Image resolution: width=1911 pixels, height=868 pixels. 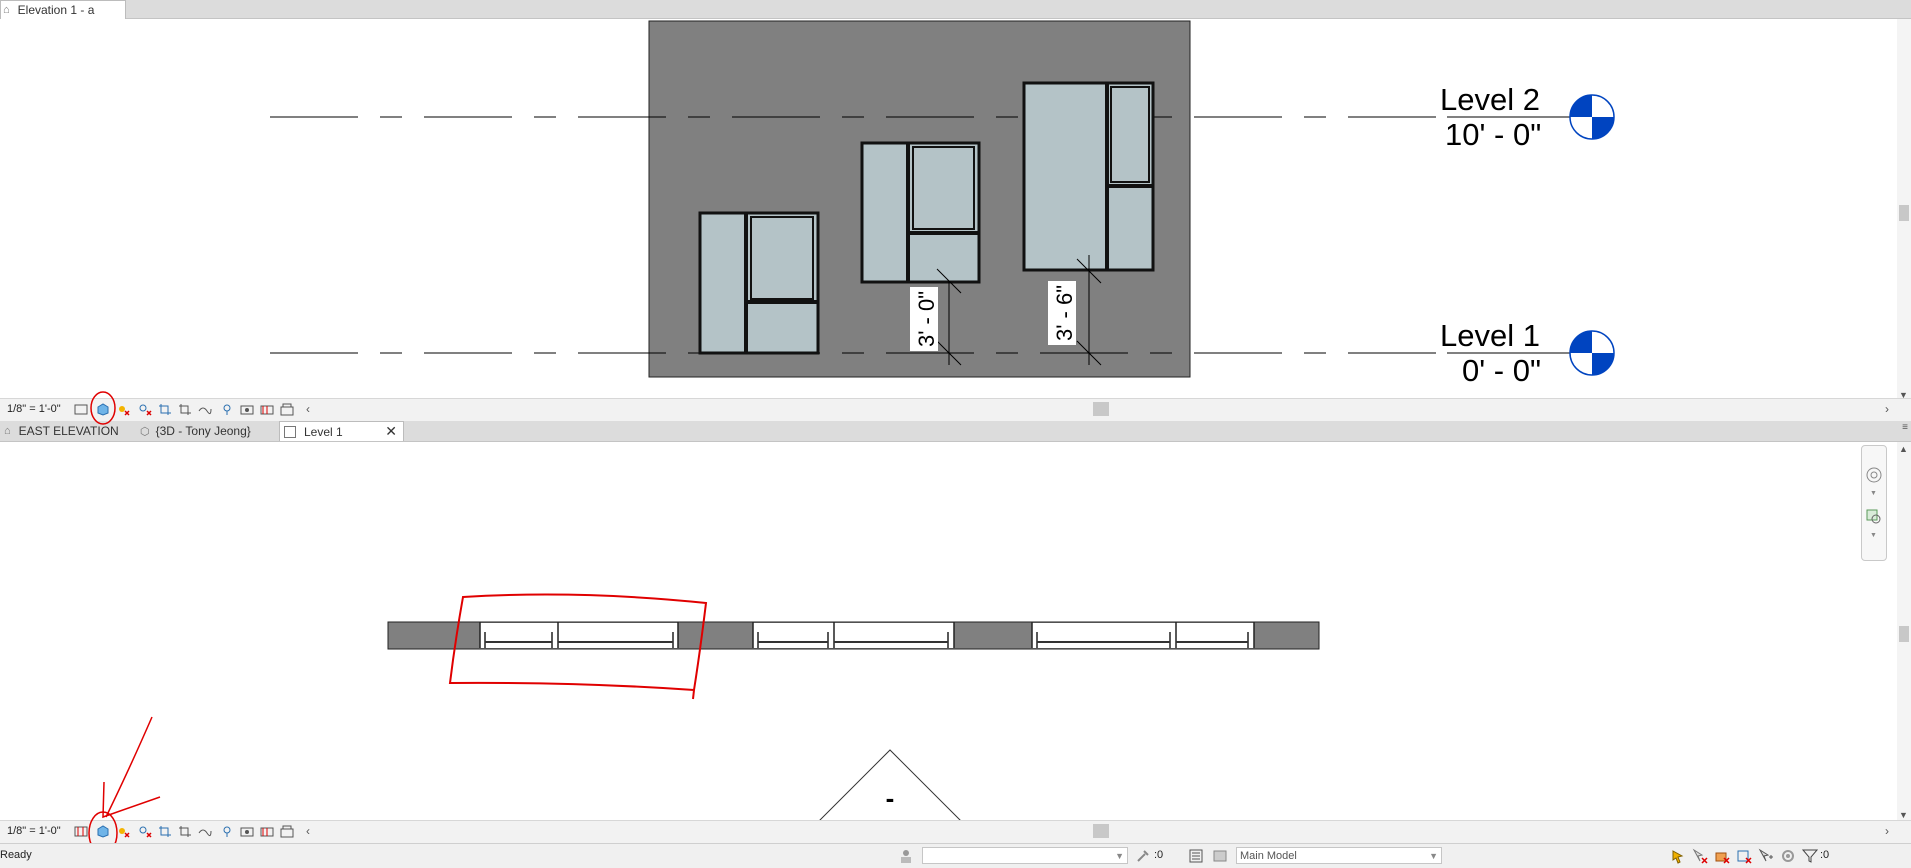 What do you see at coordinates (1493, 134) in the screenshot?
I see `level-elevation: 10' - 0"` at bounding box center [1493, 134].